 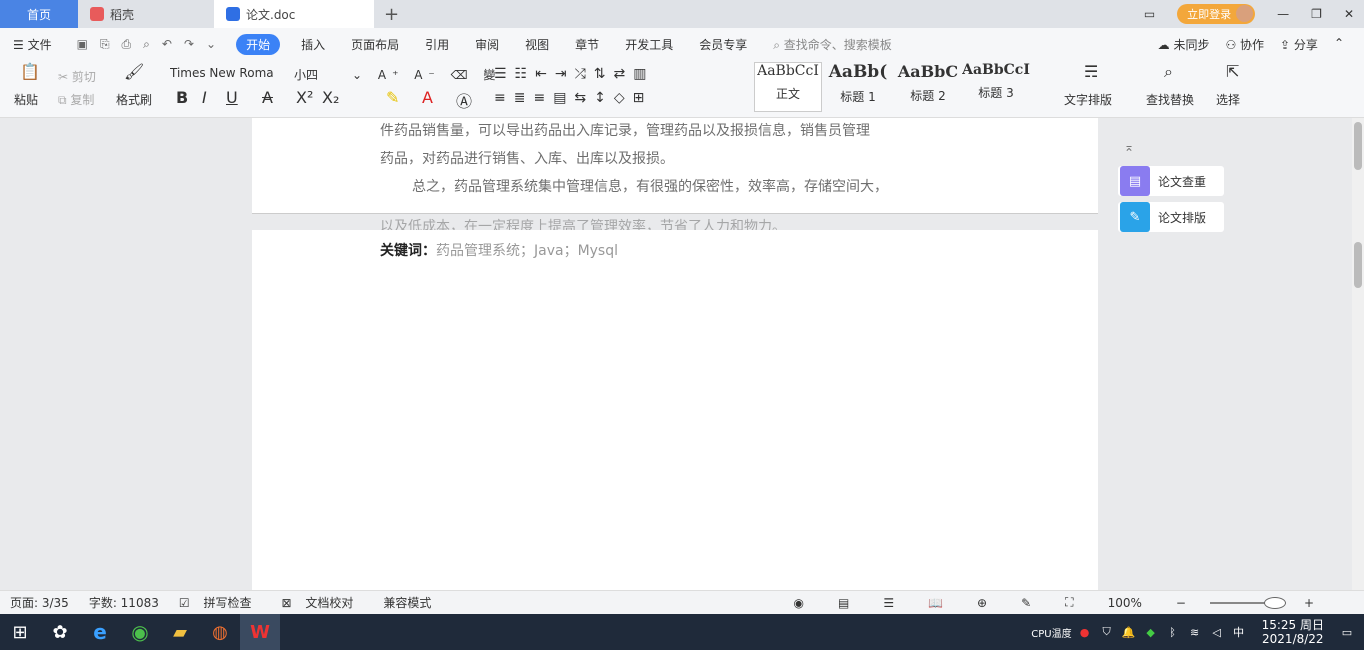 What do you see at coordinates (1309, 603) in the screenshot?
I see `zoom-in-button: +` at bounding box center [1309, 603].